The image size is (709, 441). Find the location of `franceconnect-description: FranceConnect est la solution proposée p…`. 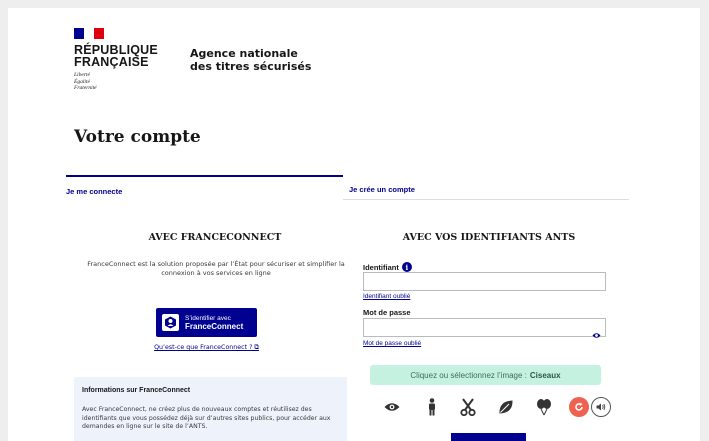

franceconnect-description: FranceConnect est la solution proposée p… is located at coordinates (216, 268).